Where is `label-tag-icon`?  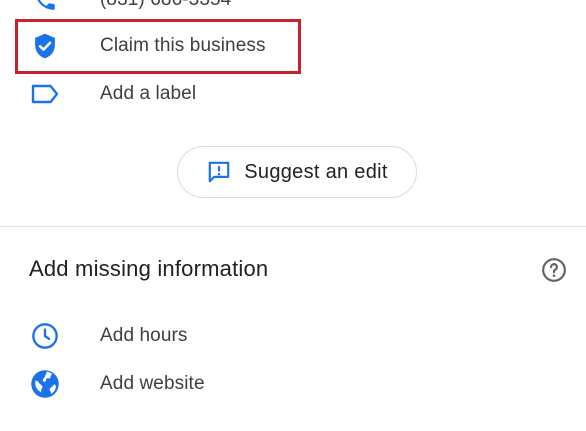
label-tag-icon is located at coordinates (45, 94).